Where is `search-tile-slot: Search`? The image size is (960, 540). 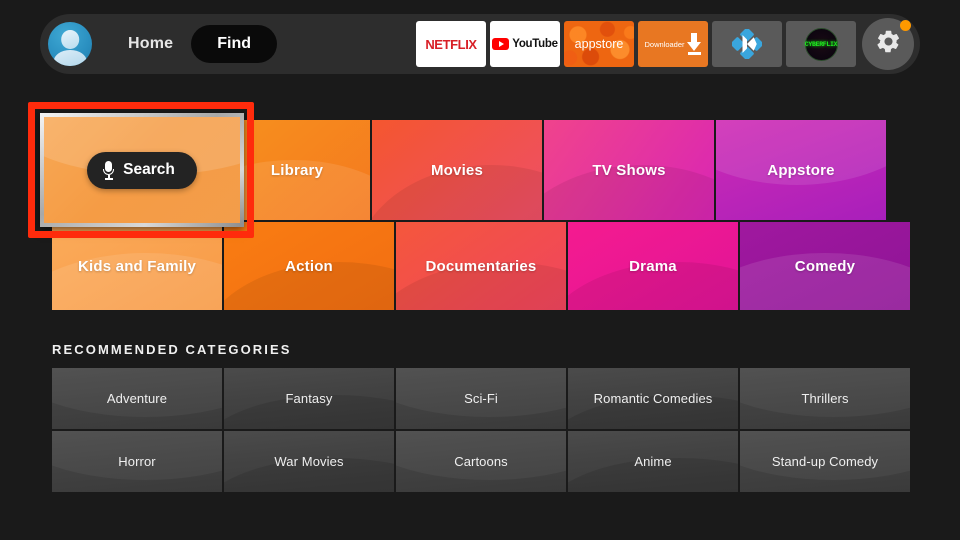
search-tile-slot: Search is located at coordinates (141, 170).